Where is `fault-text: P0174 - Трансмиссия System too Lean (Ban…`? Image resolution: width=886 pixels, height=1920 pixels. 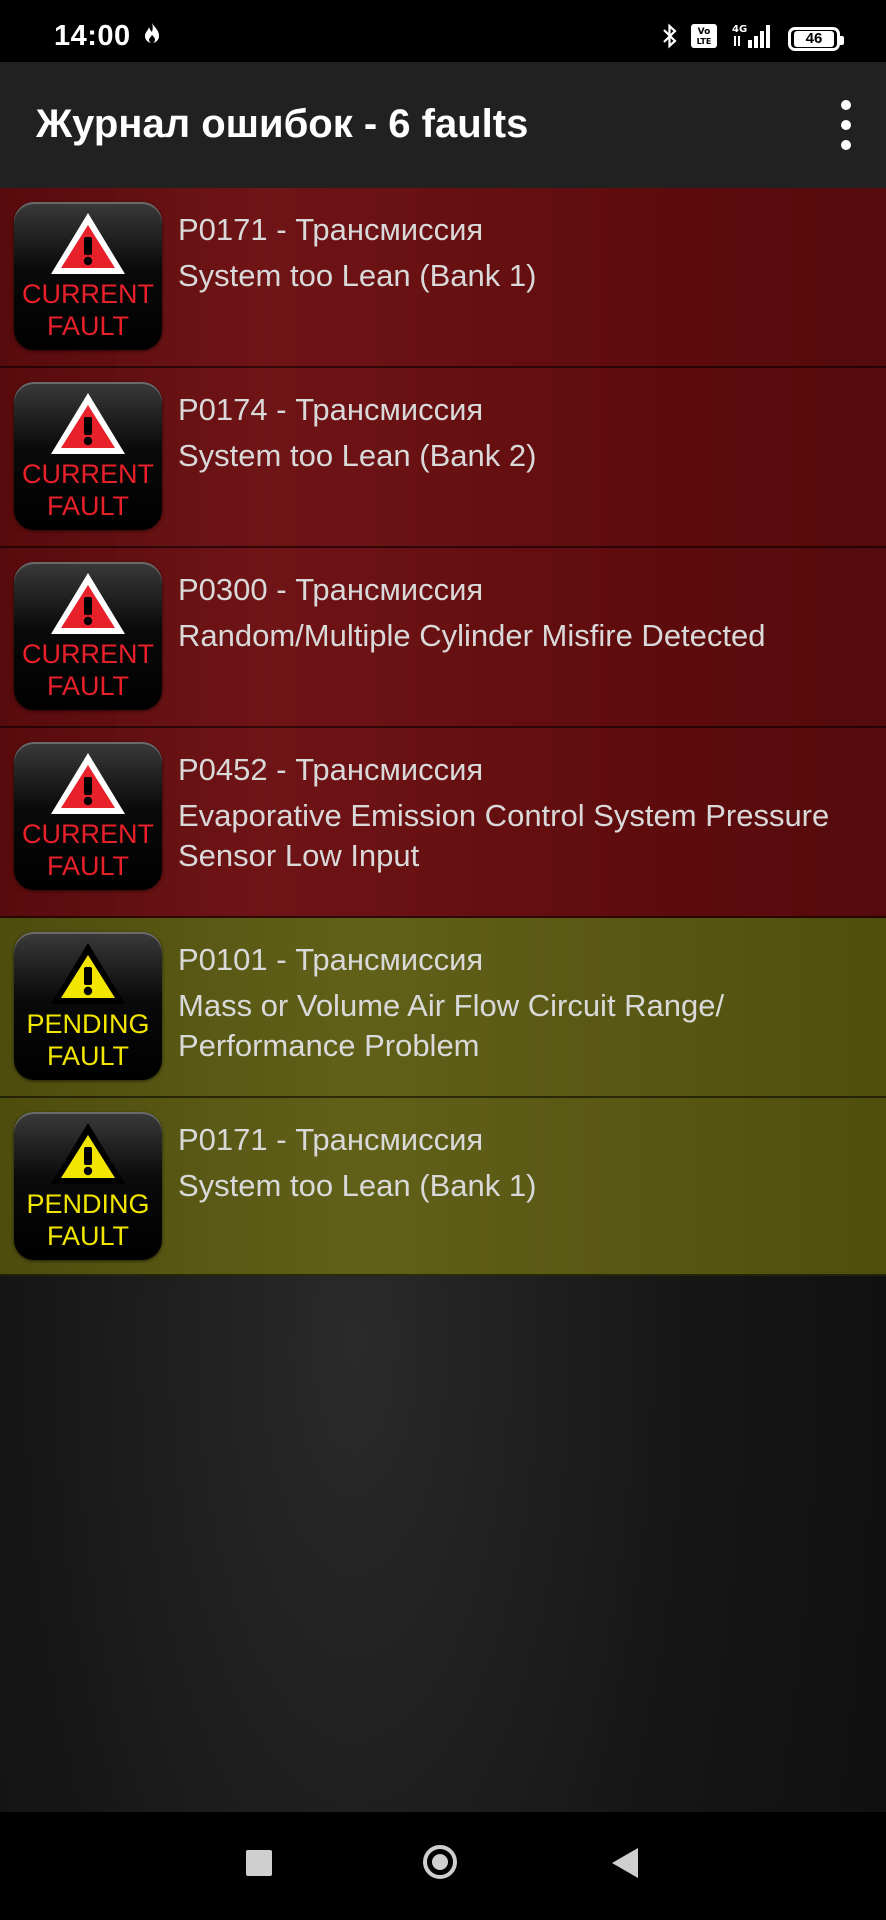 fault-text: P0174 - Трансмиссия System too Lean (Ban… is located at coordinates (522, 433).